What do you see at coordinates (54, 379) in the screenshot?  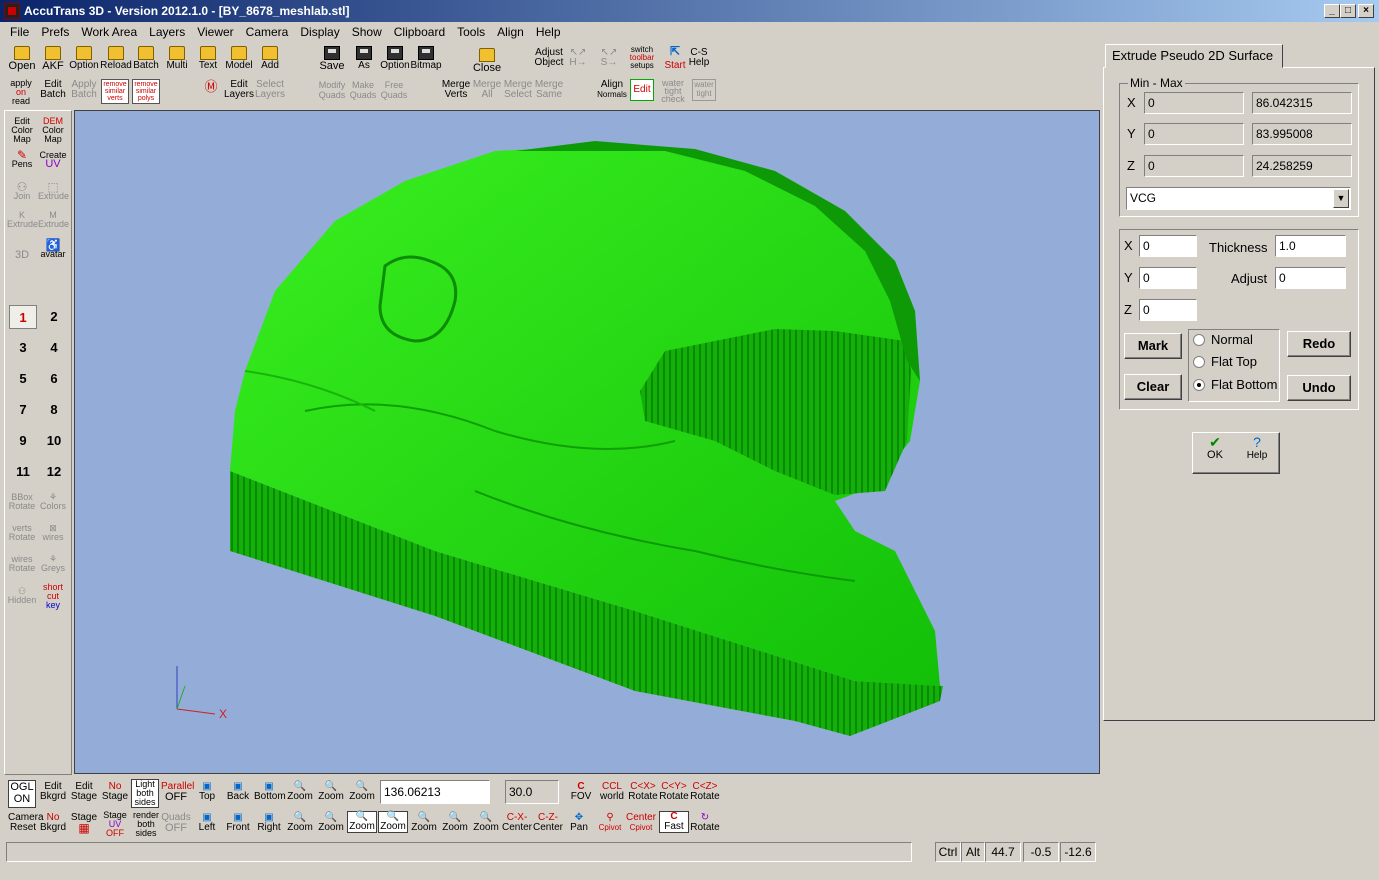 I see `layer-6-button: 6` at bounding box center [54, 379].